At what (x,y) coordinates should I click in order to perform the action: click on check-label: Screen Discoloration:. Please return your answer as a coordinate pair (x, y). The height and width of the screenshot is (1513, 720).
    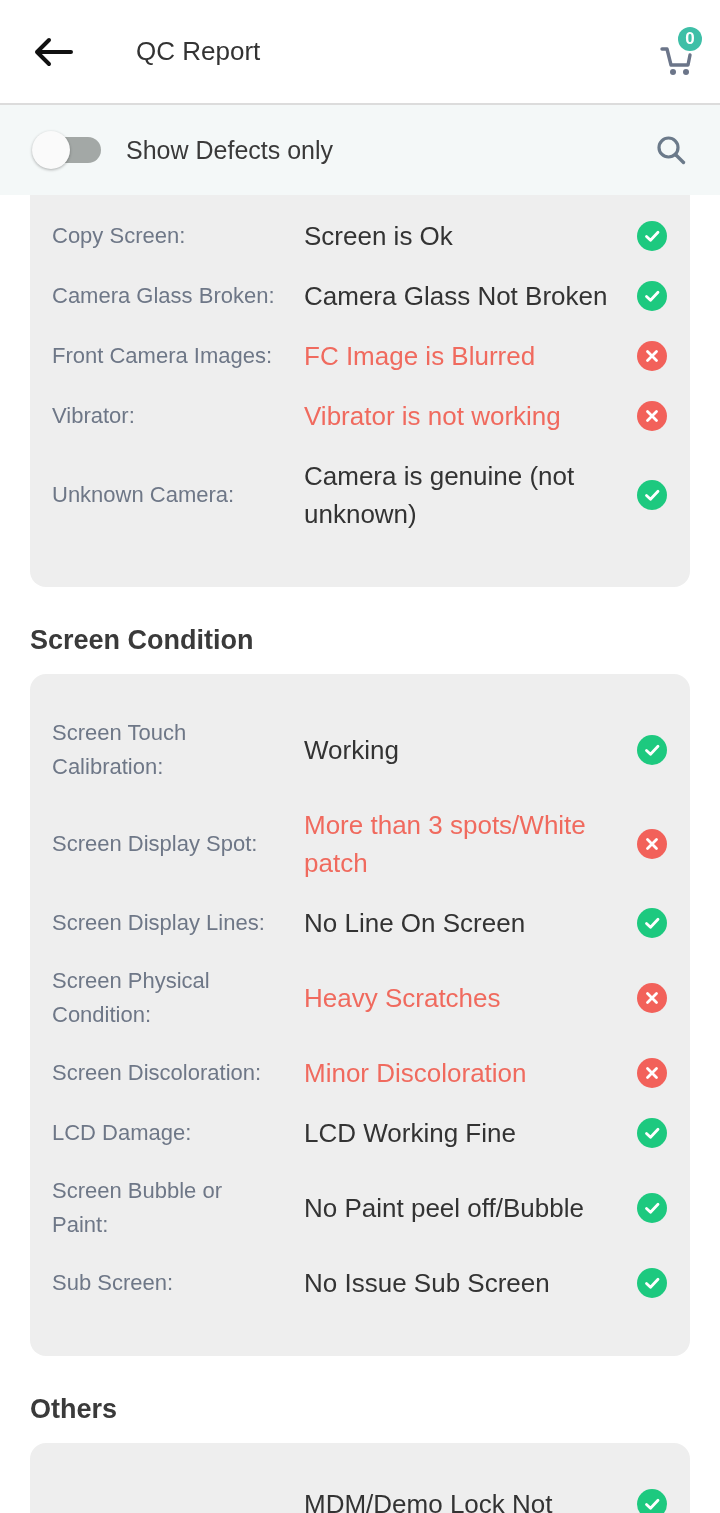
    Looking at the image, I should click on (157, 1073).